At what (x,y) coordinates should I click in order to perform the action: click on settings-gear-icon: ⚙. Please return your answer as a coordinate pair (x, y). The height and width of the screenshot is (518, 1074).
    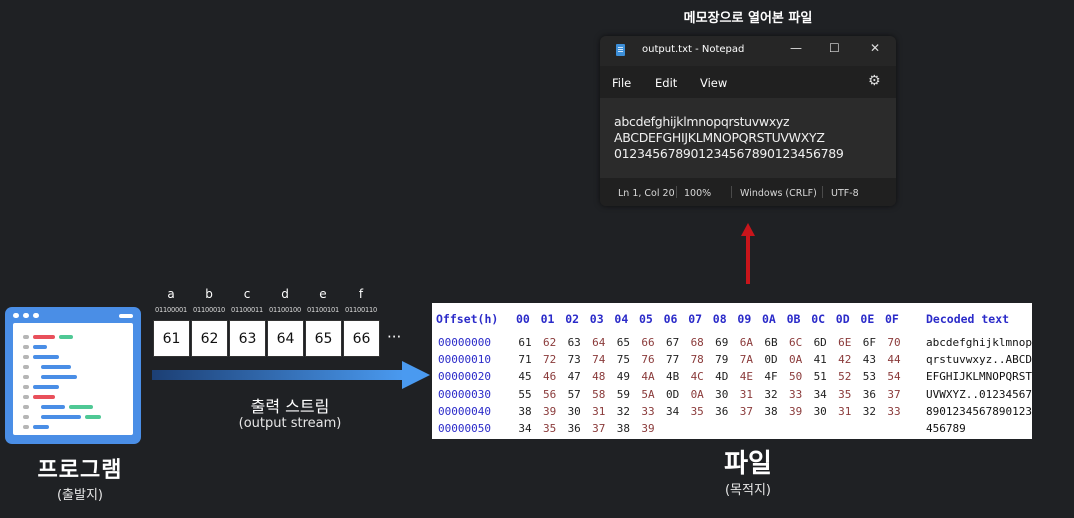
    Looking at the image, I should click on (874, 81).